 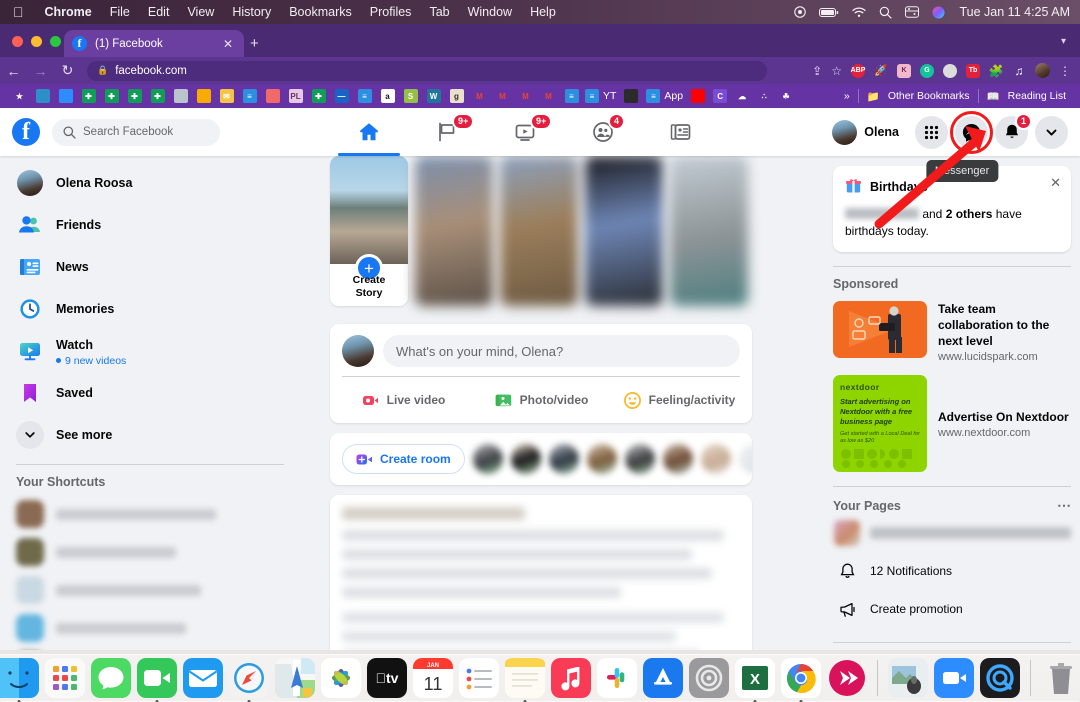 I want to click on dock-music, so click(x=571, y=678).